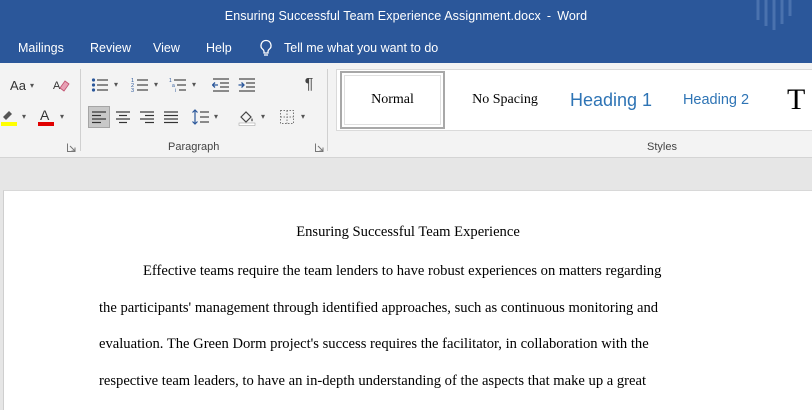  Describe the element at coordinates (18, 85) in the screenshot. I see `change-case-label: Aa` at that location.